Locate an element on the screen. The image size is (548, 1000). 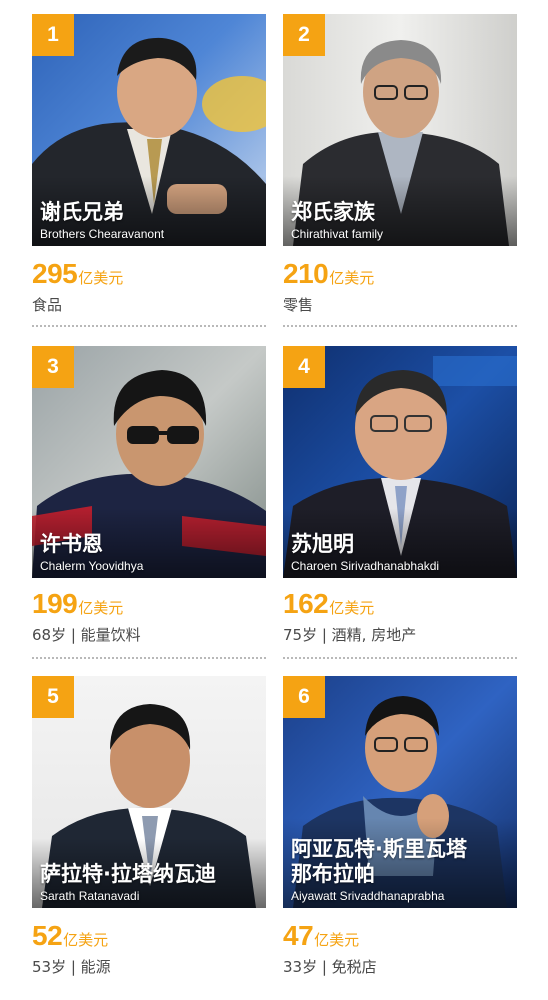
name-chinese-line1: 阿亚瓦特·斯里瓦塔 is located at coordinates (379, 849).